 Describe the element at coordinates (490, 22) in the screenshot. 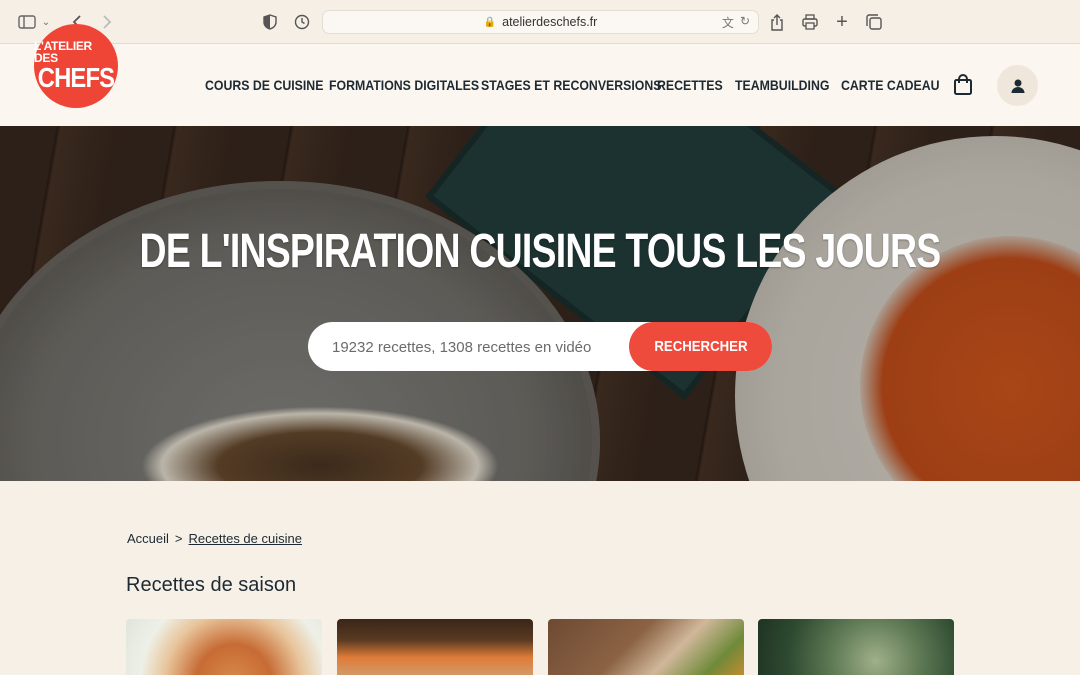

I see `lock-icon: 🔒` at that location.